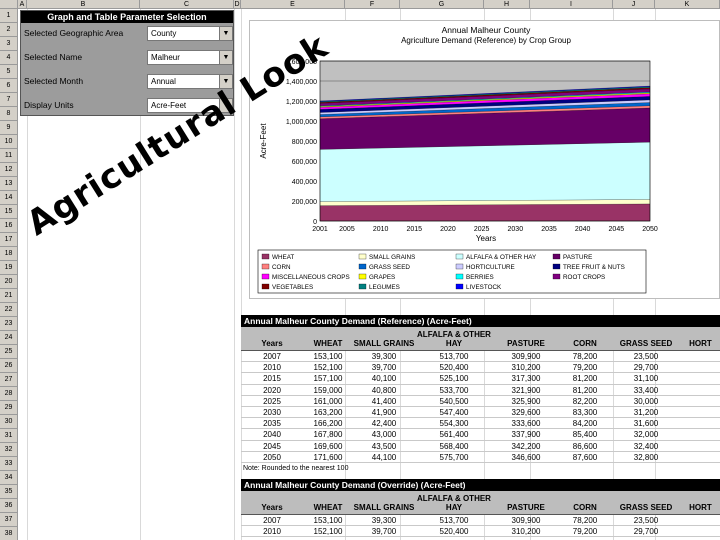 This screenshot has width=720, height=540. I want to click on table-cell: 2045, so click(272, 446).